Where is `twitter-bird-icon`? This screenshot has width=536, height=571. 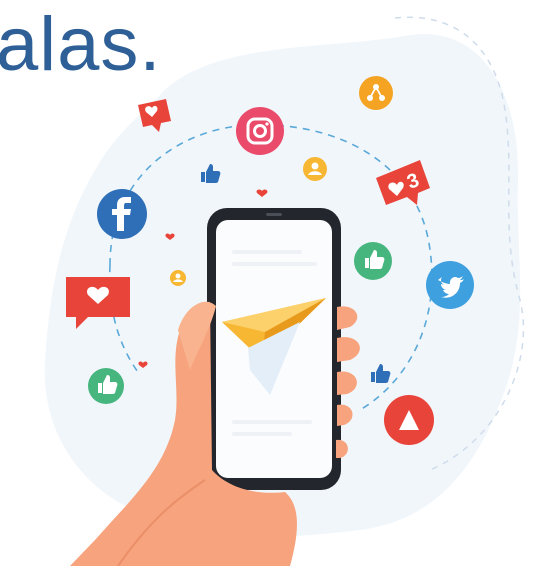 twitter-bird-icon is located at coordinates (450, 285).